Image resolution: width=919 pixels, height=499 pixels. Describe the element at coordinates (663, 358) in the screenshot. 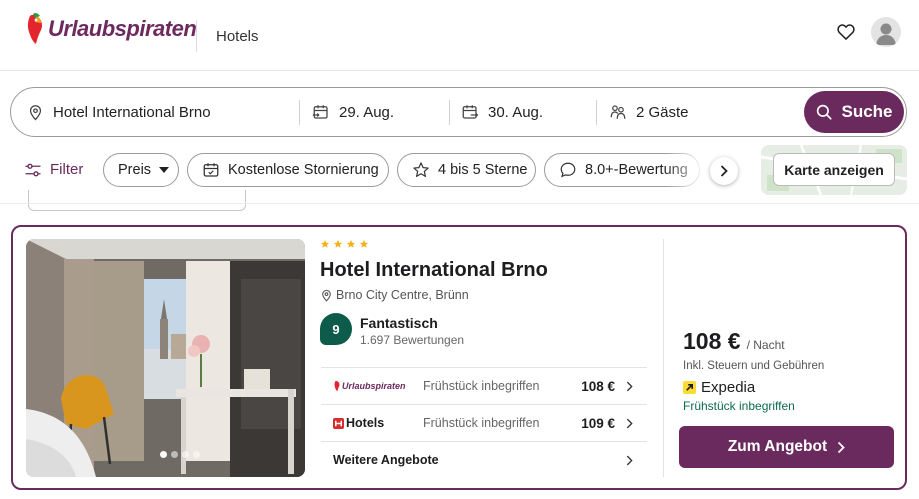

I see `card-divider` at that location.